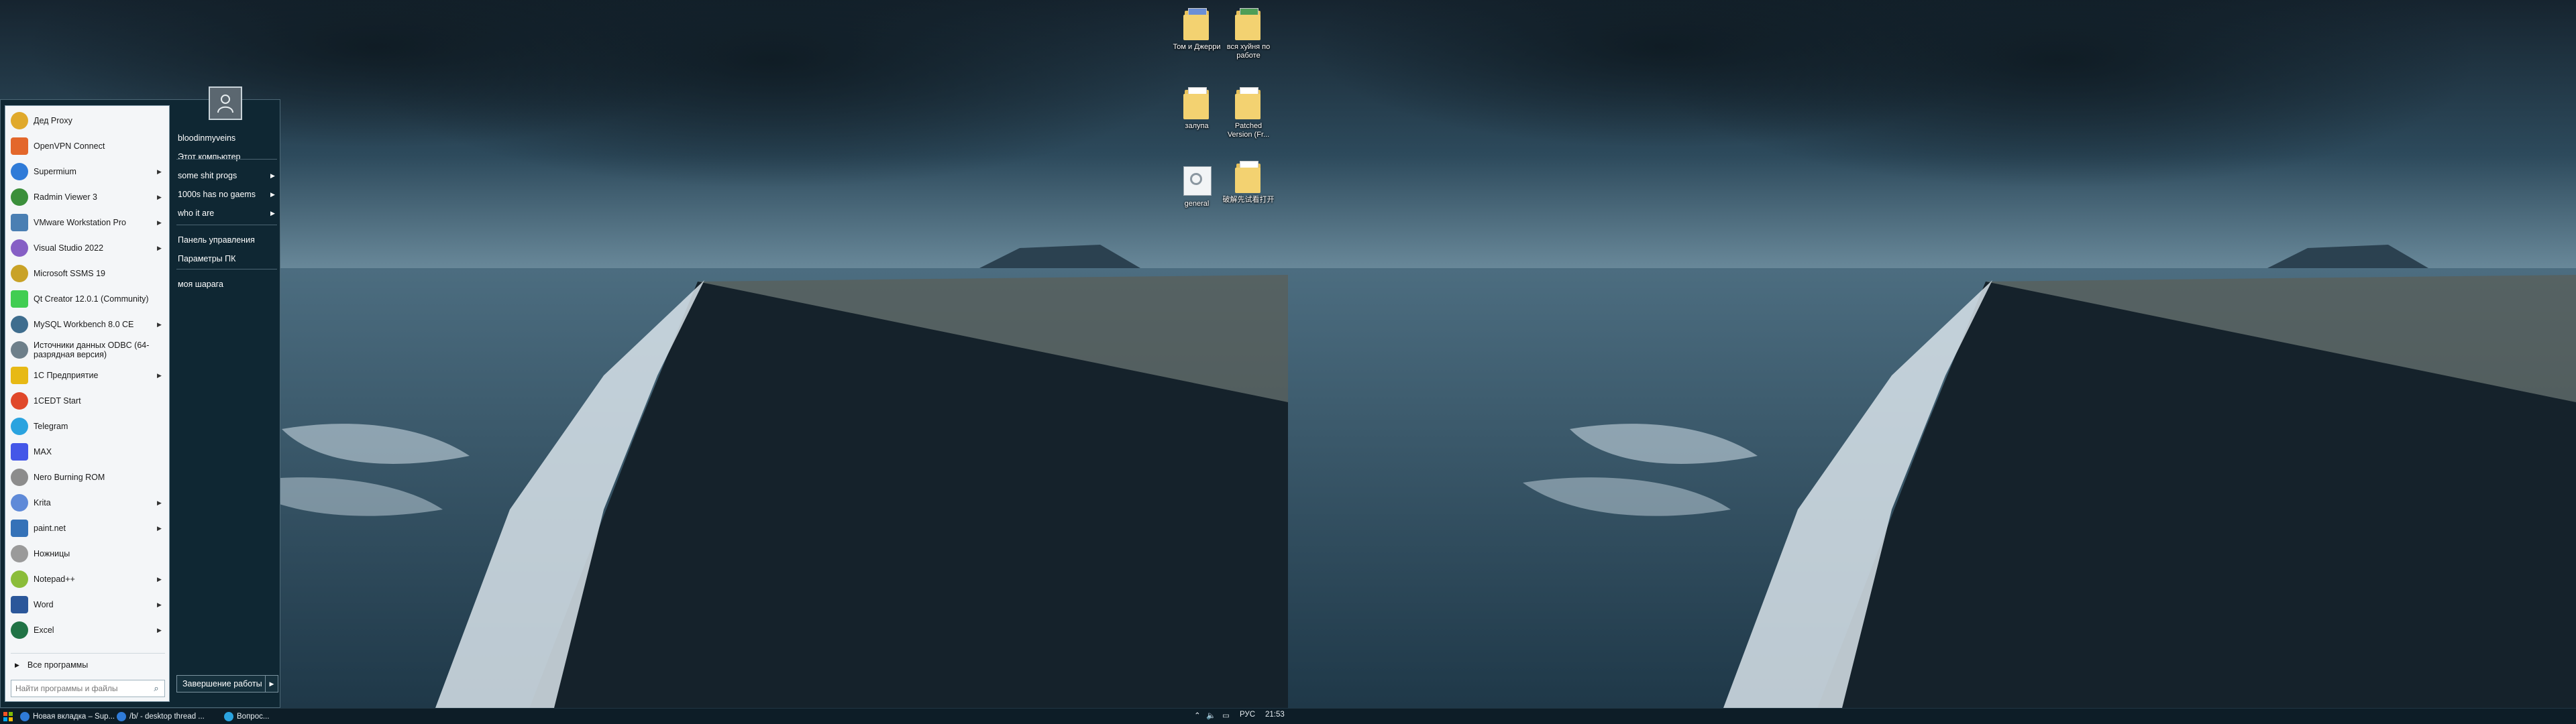 This screenshot has width=2576, height=724. Describe the element at coordinates (87, 248) in the screenshot. I see `program-item: Visual Studio 2022 ▶` at that location.